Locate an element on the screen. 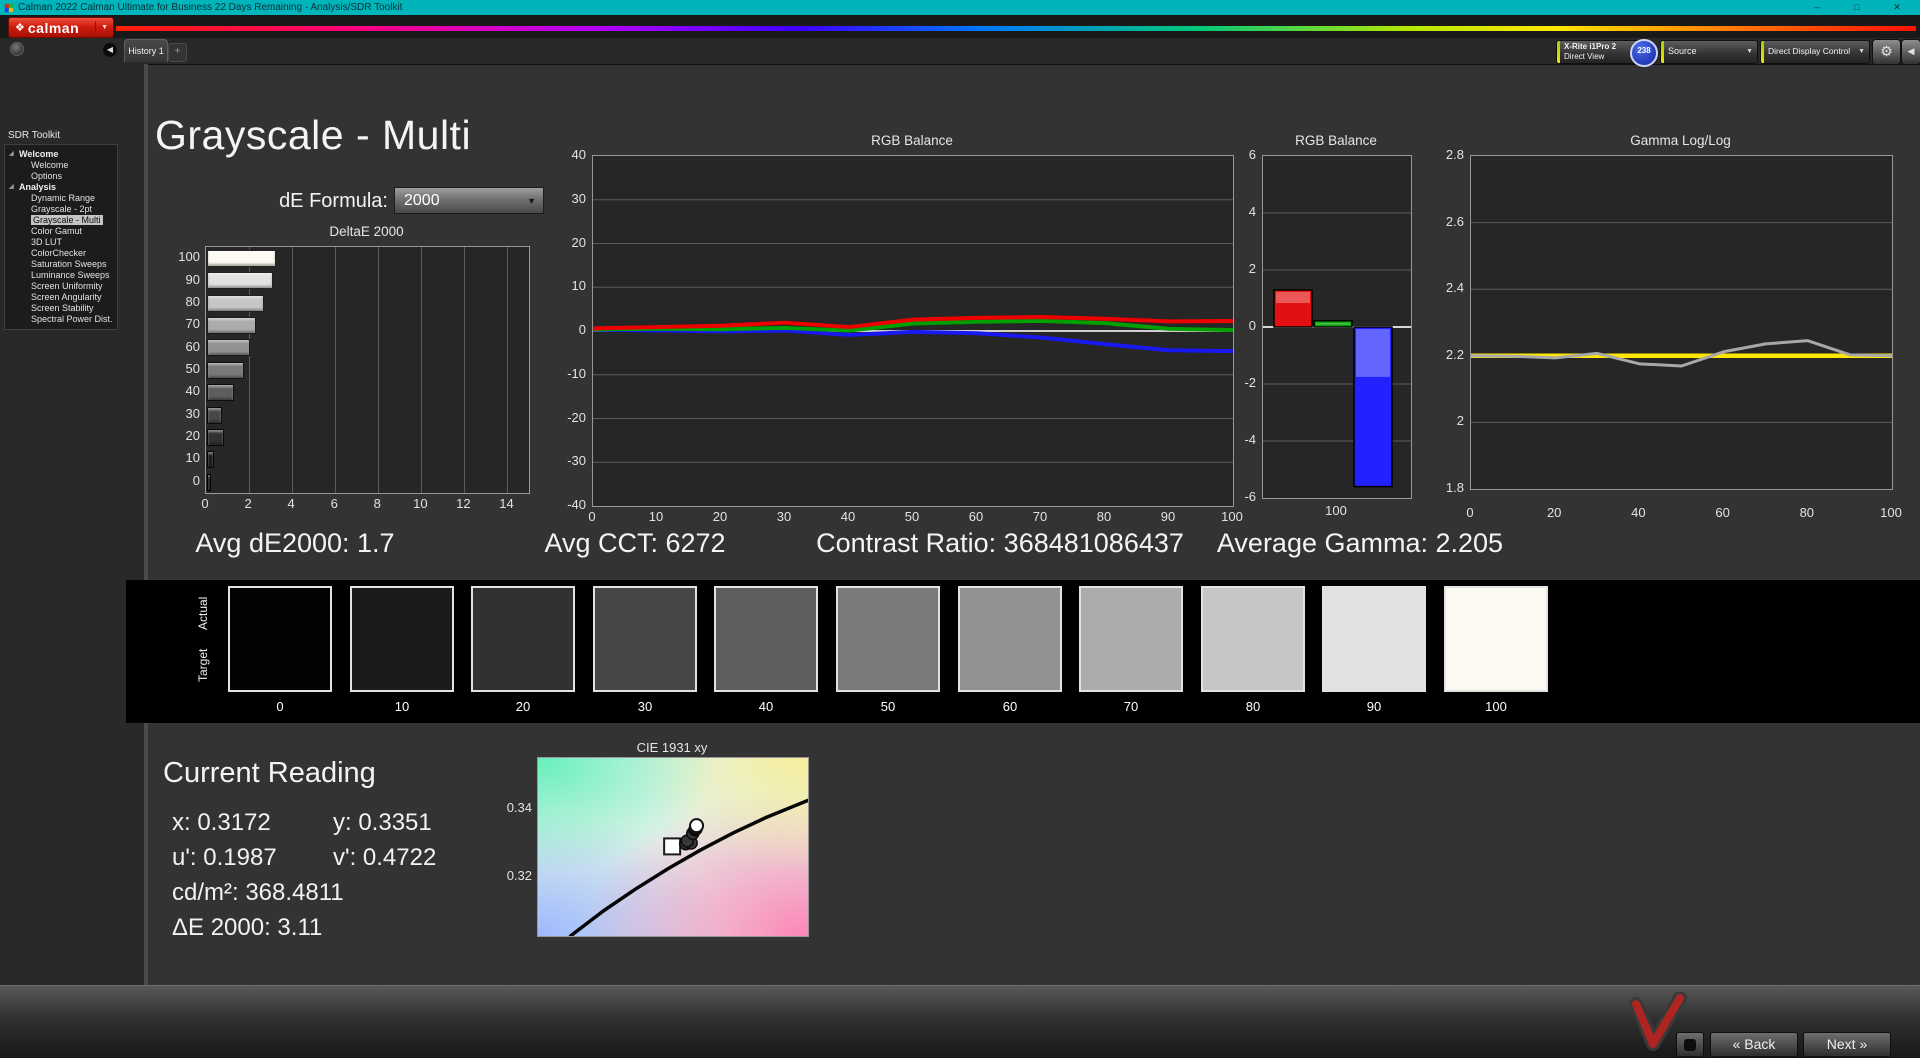  tree-group-analysis: ◢ Analysis is located at coordinates (61, 187).